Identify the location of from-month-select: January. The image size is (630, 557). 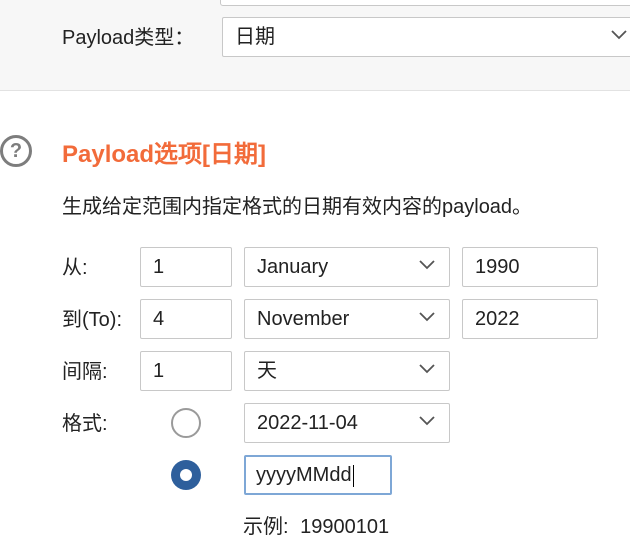
(347, 267).